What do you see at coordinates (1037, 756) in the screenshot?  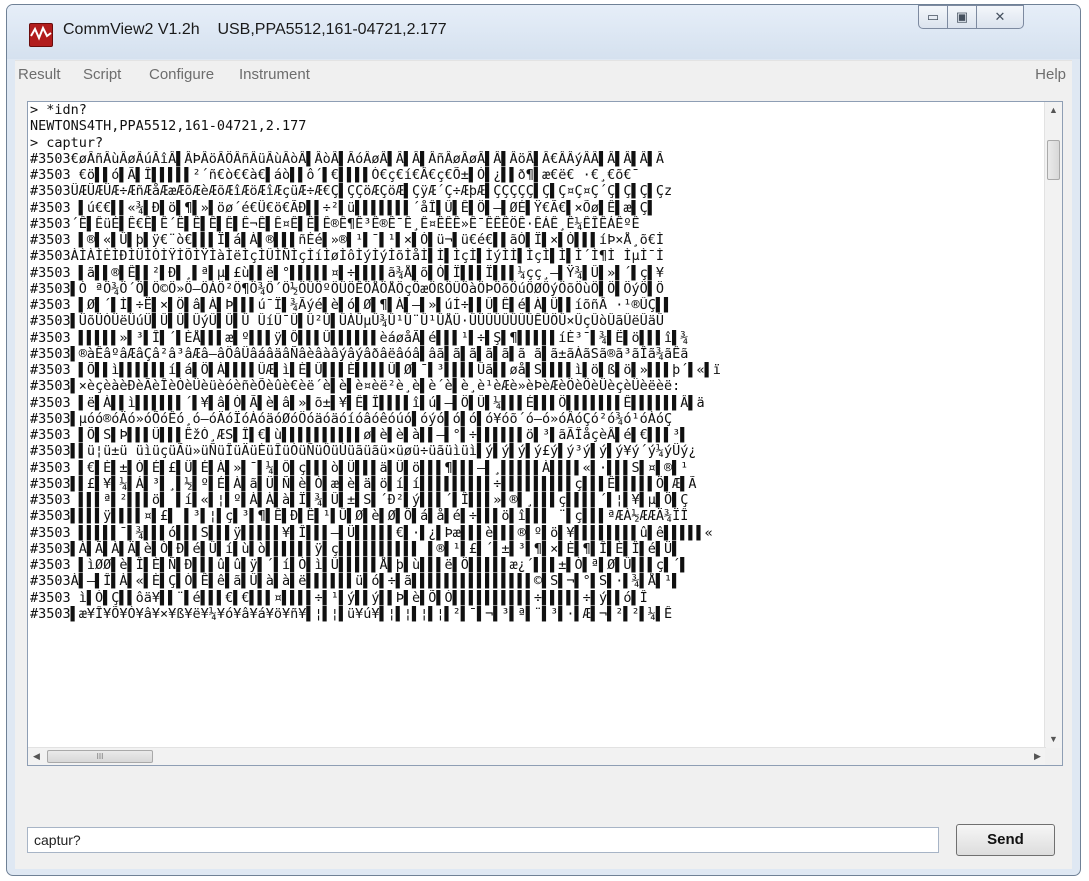 I see `scroll-right-icon: ▶` at bounding box center [1037, 756].